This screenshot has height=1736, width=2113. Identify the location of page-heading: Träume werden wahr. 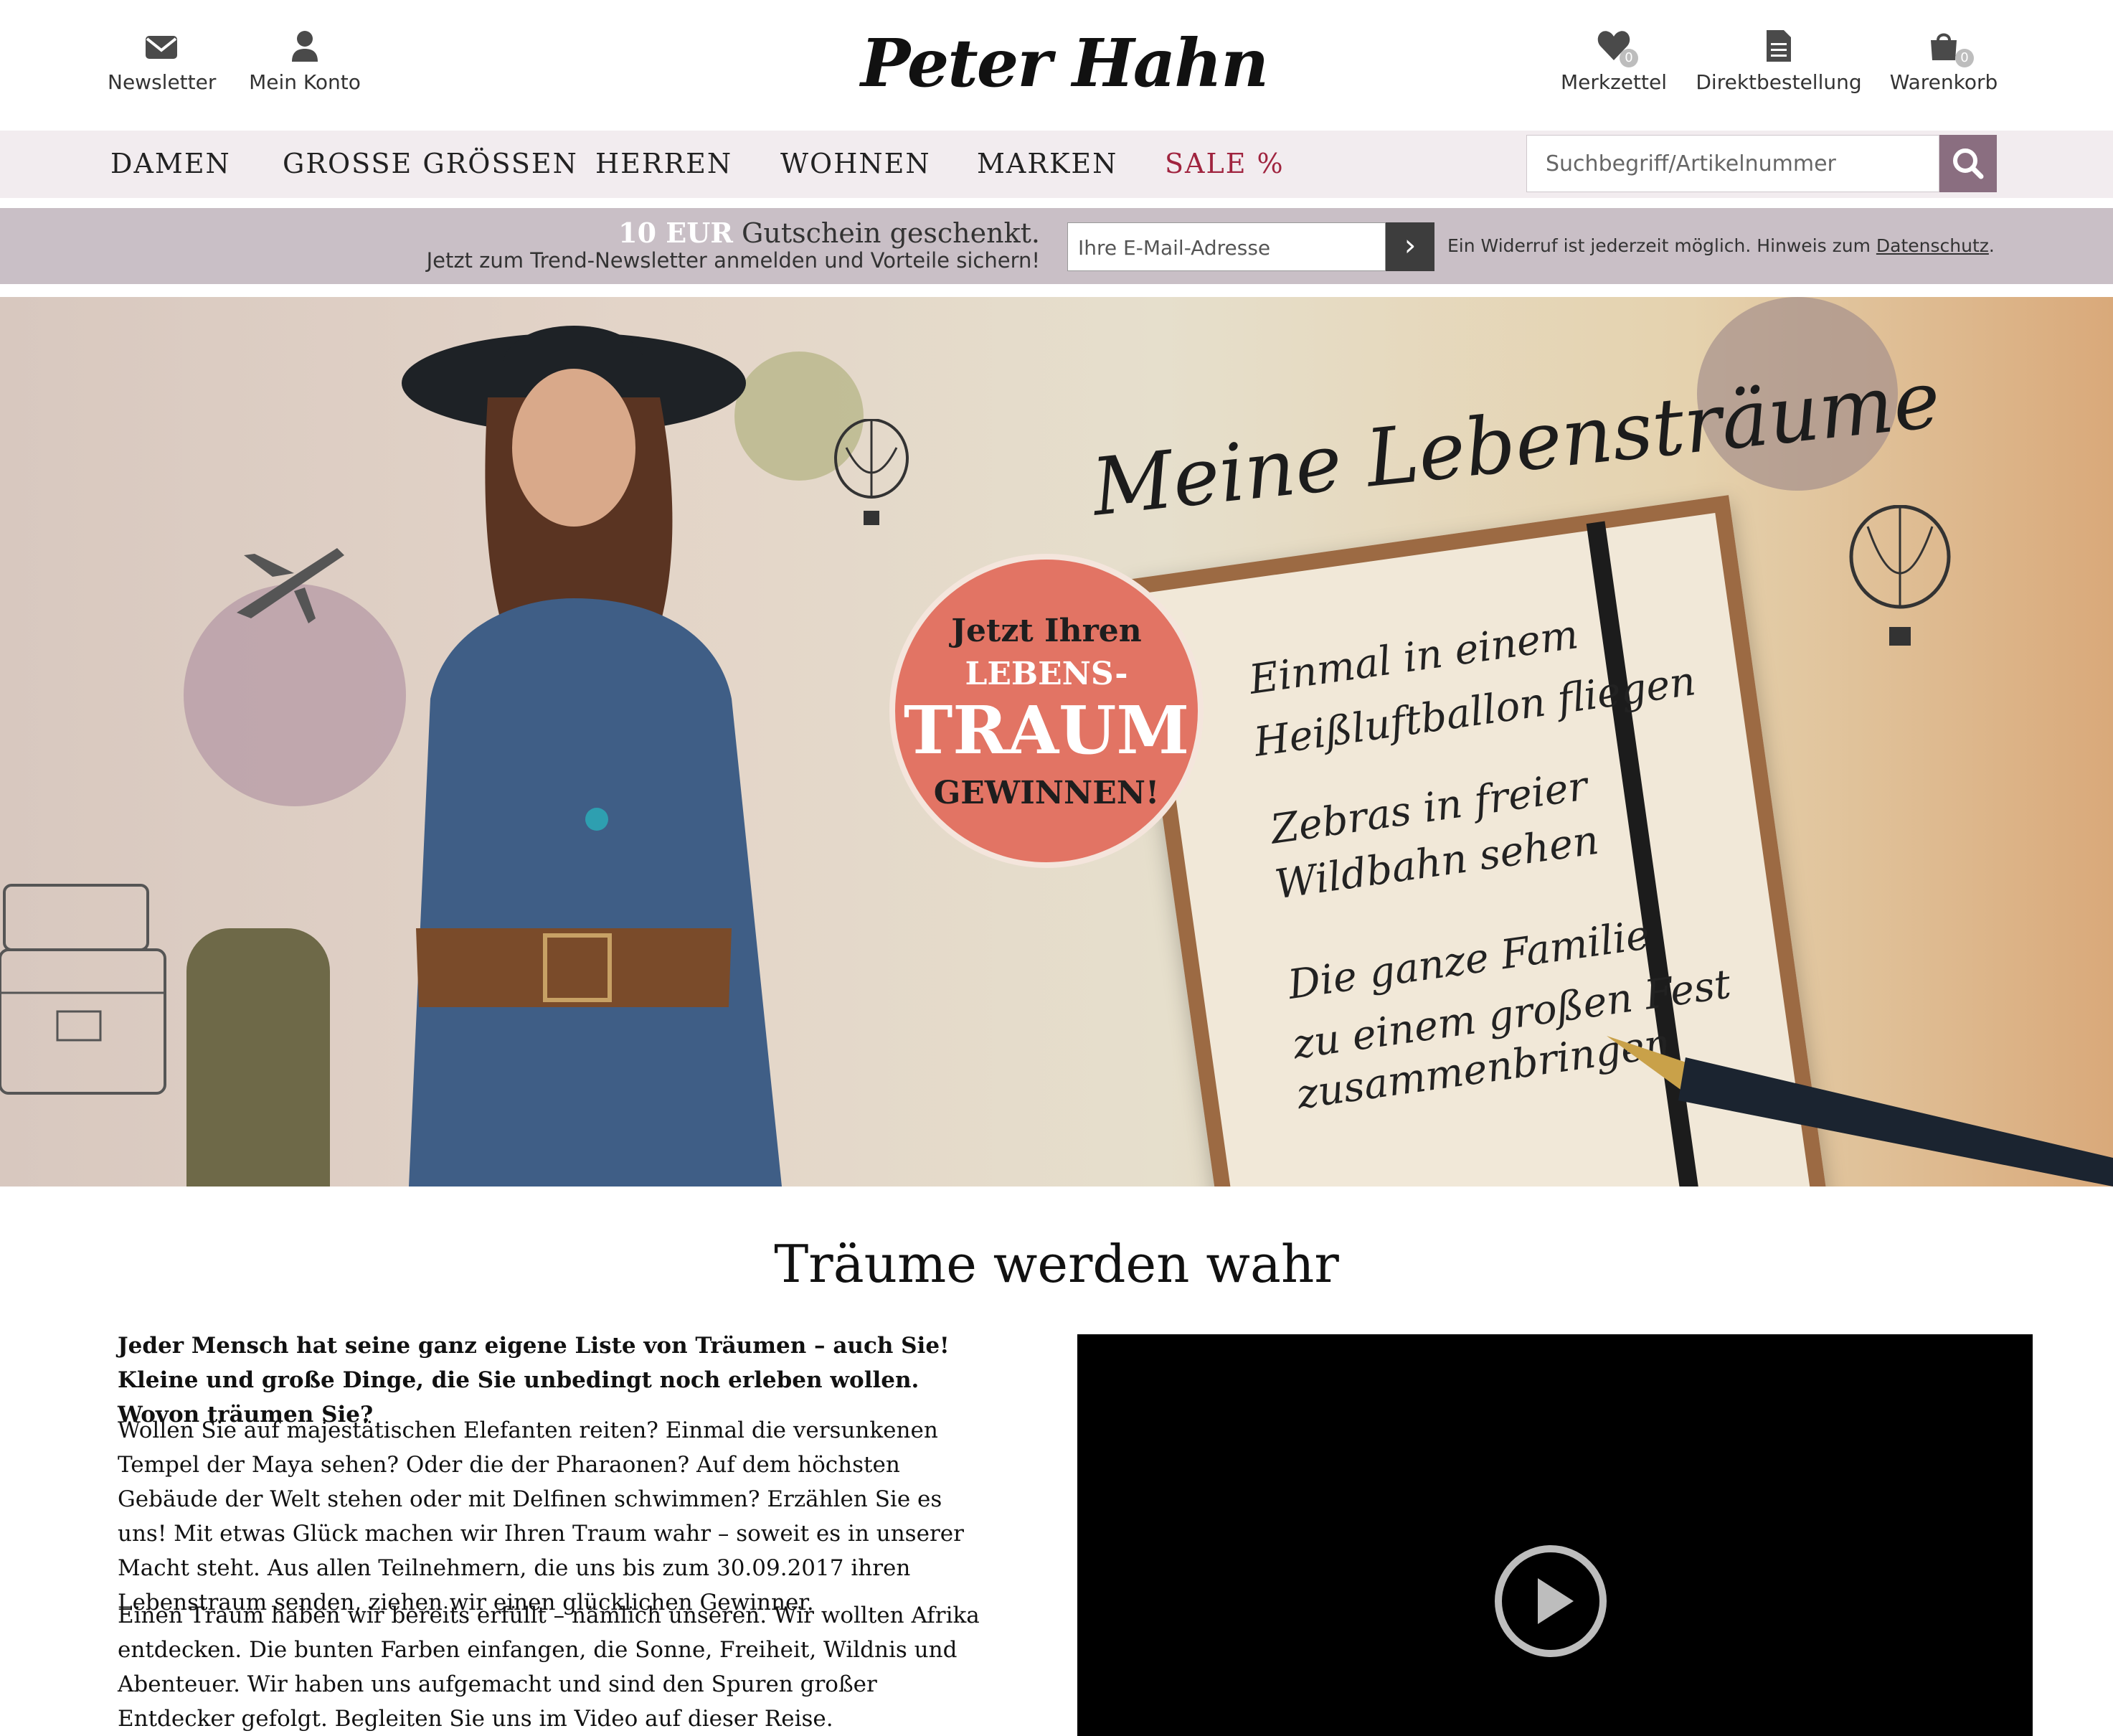
(1056, 1264).